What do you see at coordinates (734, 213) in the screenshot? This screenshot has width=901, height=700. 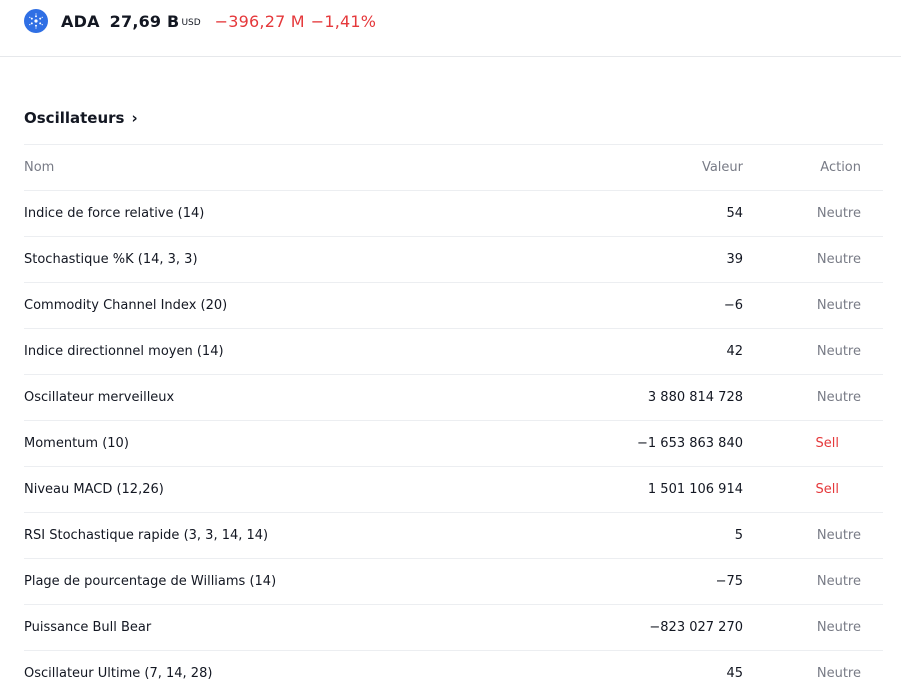 I see `indicator-value: 54` at bounding box center [734, 213].